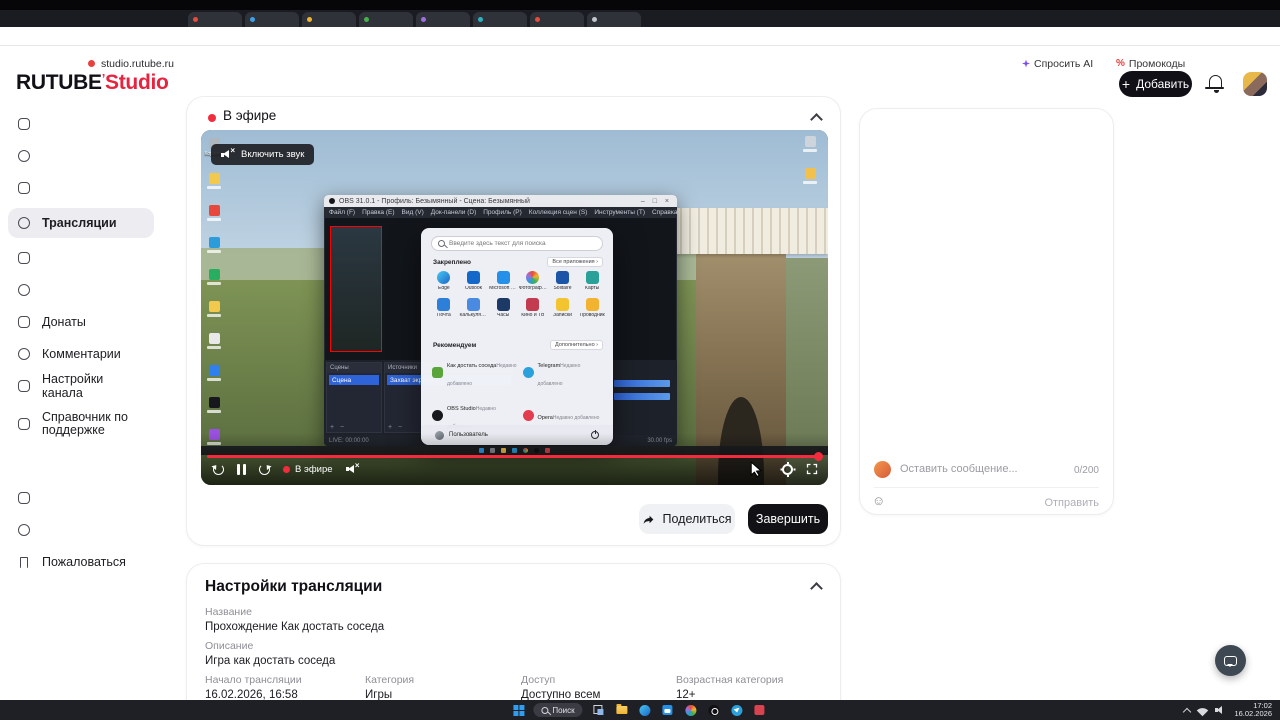 This screenshot has width=1280, height=720. I want to click on chat-bubble-icon, so click(1230, 661).